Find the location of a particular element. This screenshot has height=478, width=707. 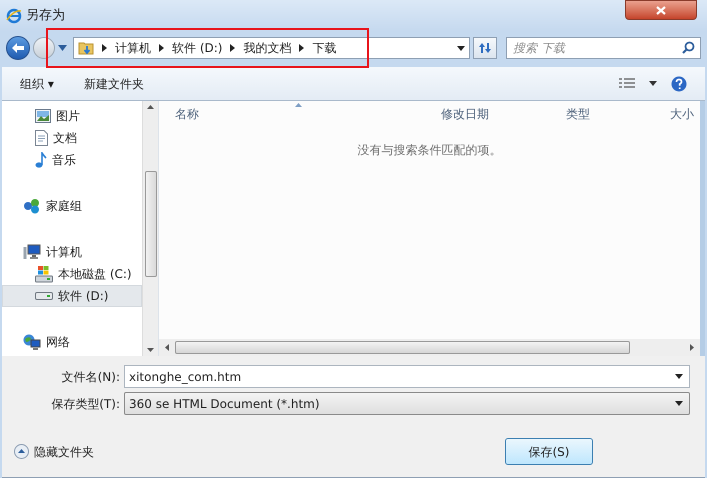

sidebar-item: 软件 (D:) is located at coordinates (72, 296).